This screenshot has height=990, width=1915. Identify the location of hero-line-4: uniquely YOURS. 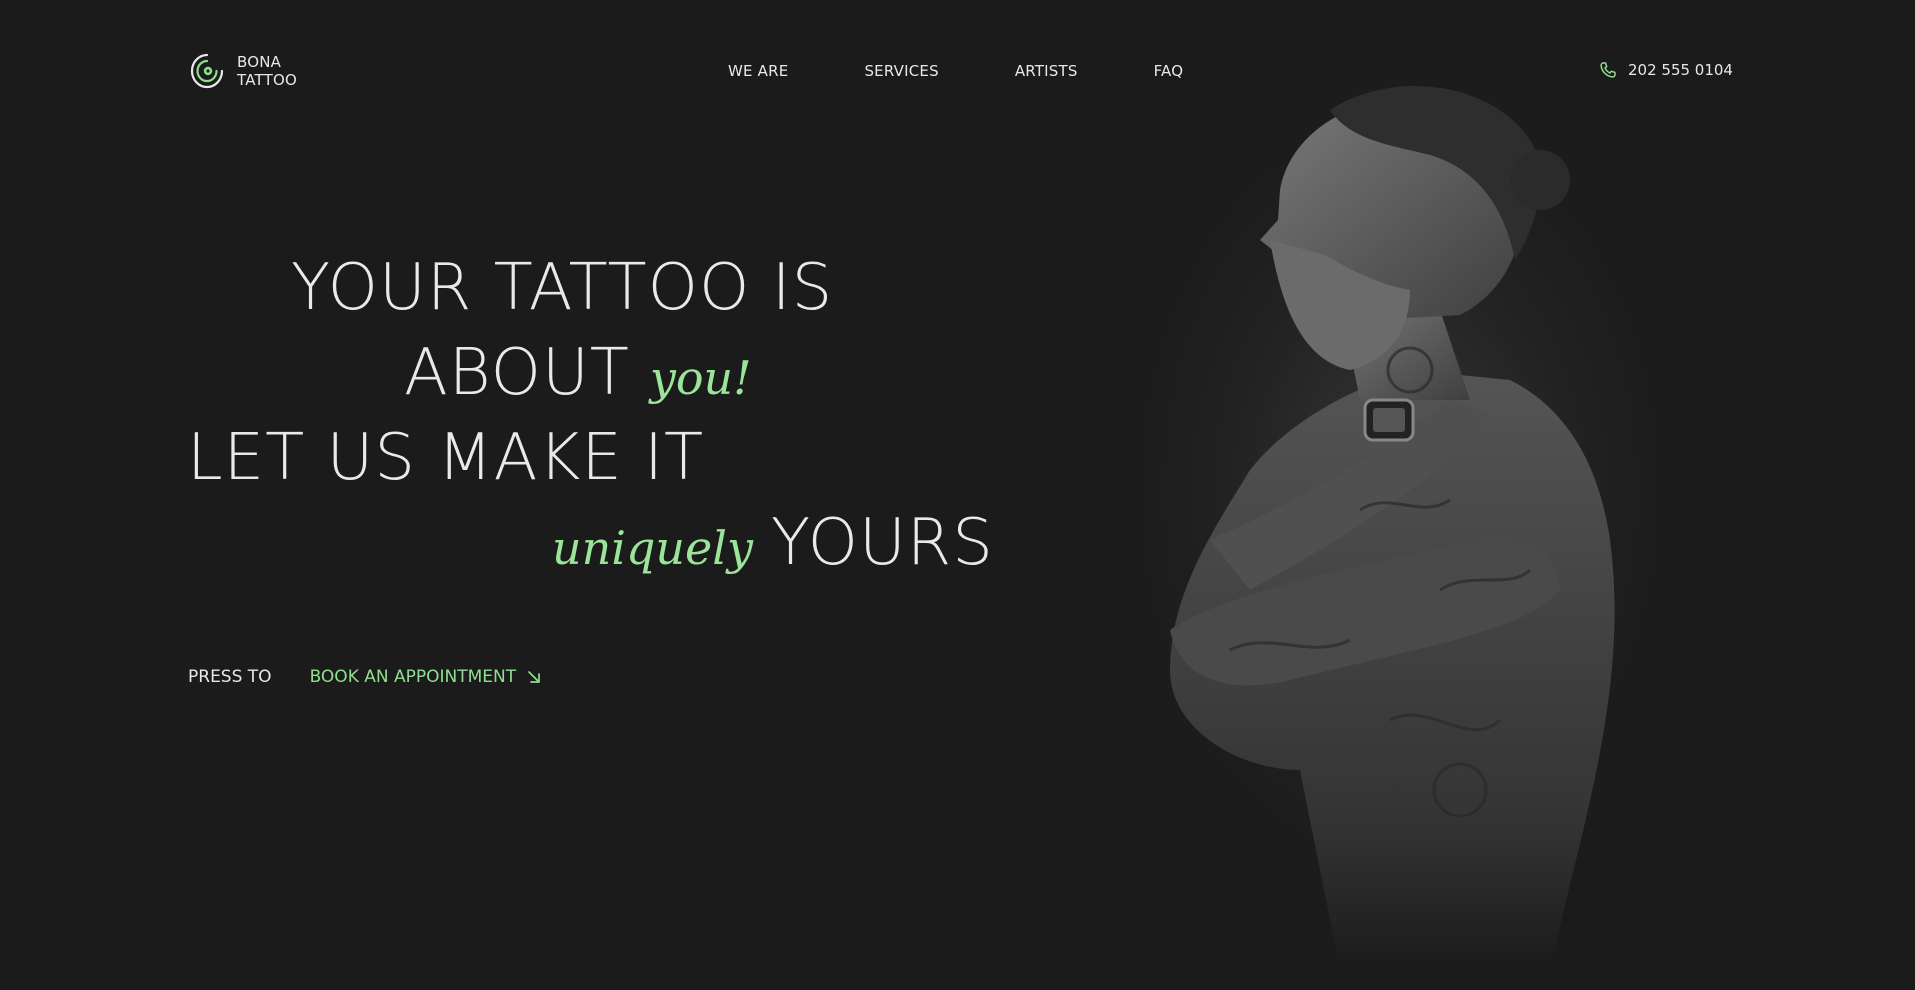
(773, 543).